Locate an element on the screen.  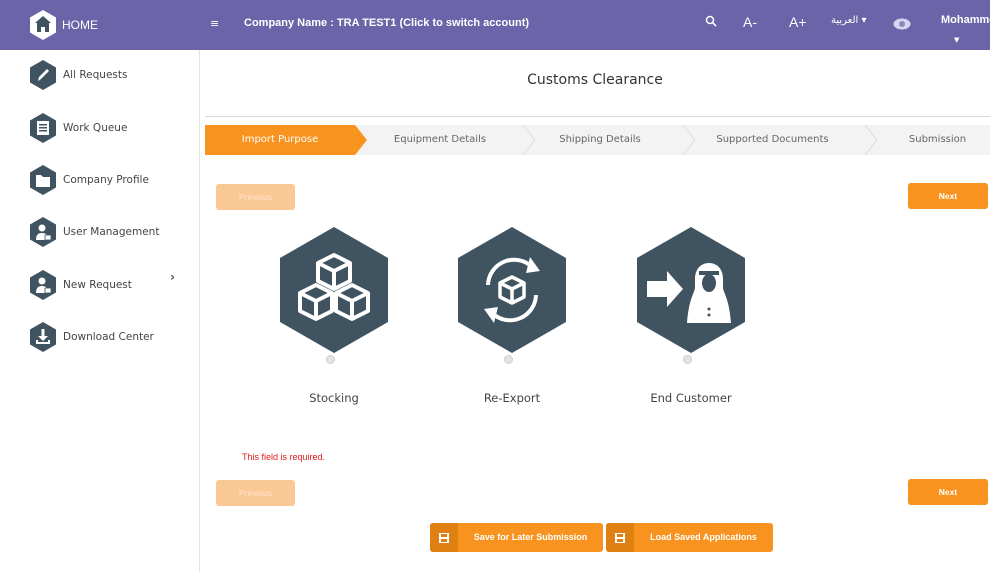
sidebar-item-label: Work Queue is located at coordinates (95, 128).